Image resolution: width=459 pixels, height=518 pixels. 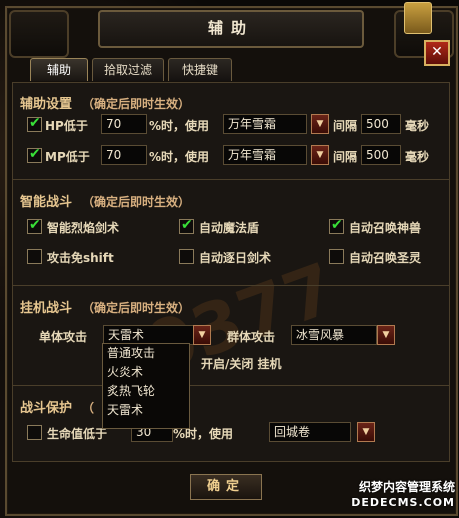 What do you see at coordinates (146, 391) in the screenshot?
I see `dropdown-option: 炙热飞轮` at bounding box center [146, 391].